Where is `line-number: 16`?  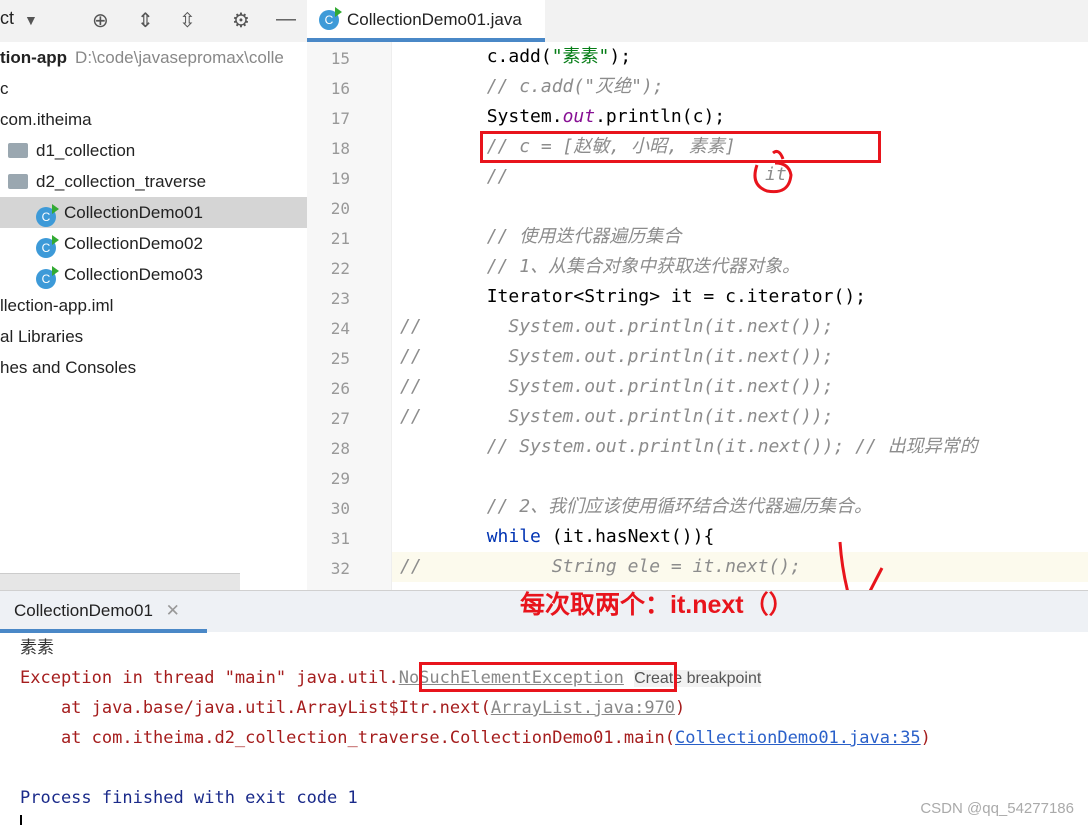
line-number: 16 is located at coordinates (340, 88).